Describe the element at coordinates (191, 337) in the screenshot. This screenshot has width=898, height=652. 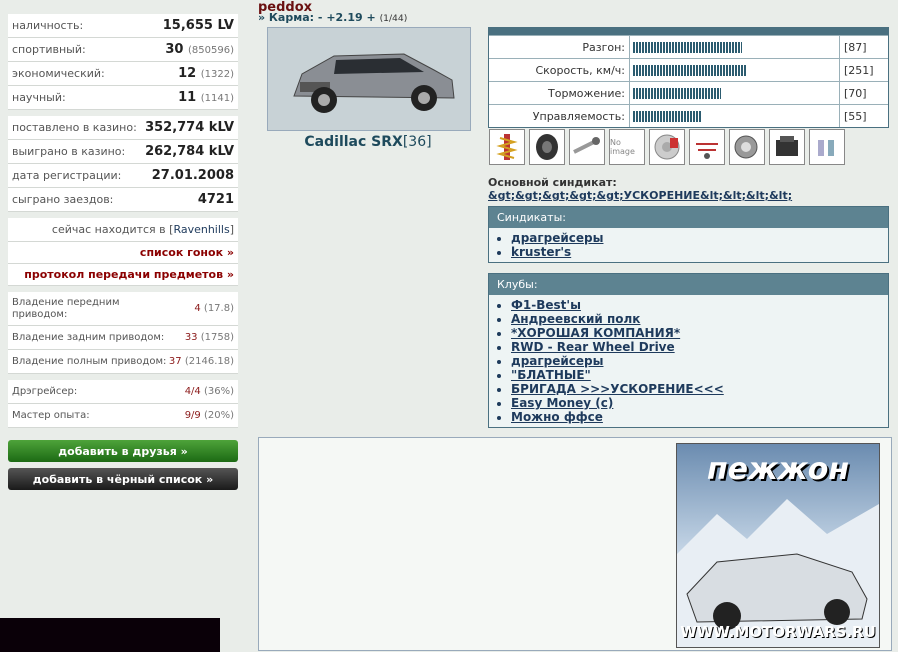
I see `drive-number: 33` at that location.